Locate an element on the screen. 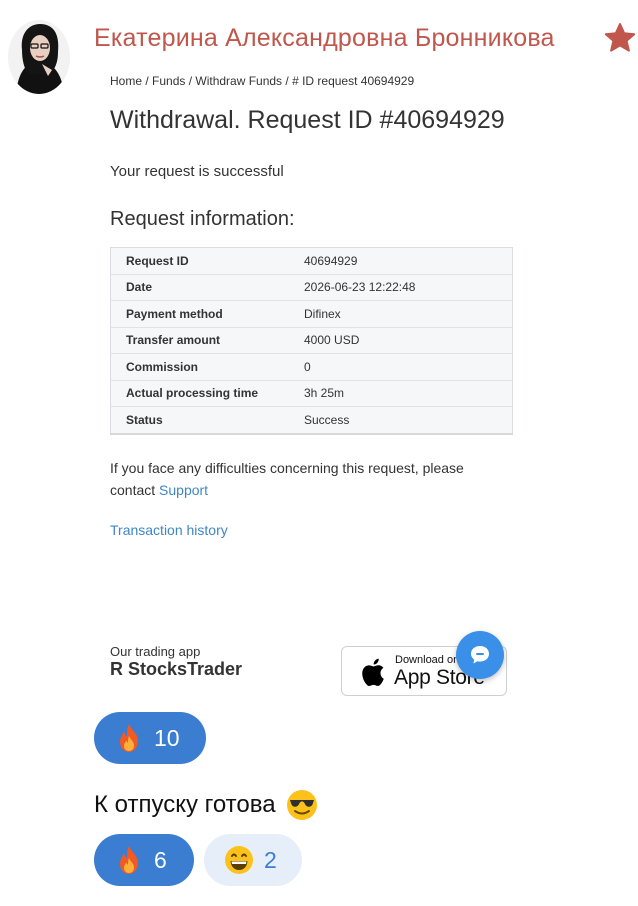 Image resolution: width=638 pixels, height=906 pixels. transaction-history-link: Transaction history is located at coordinates (169, 530).